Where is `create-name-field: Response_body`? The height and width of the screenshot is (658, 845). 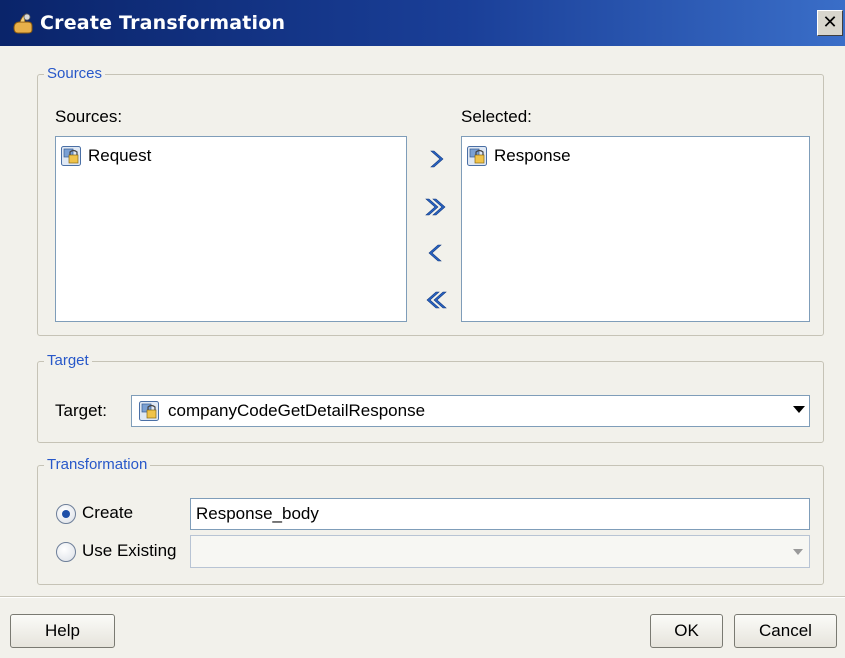
create-name-field: Response_body is located at coordinates (500, 514).